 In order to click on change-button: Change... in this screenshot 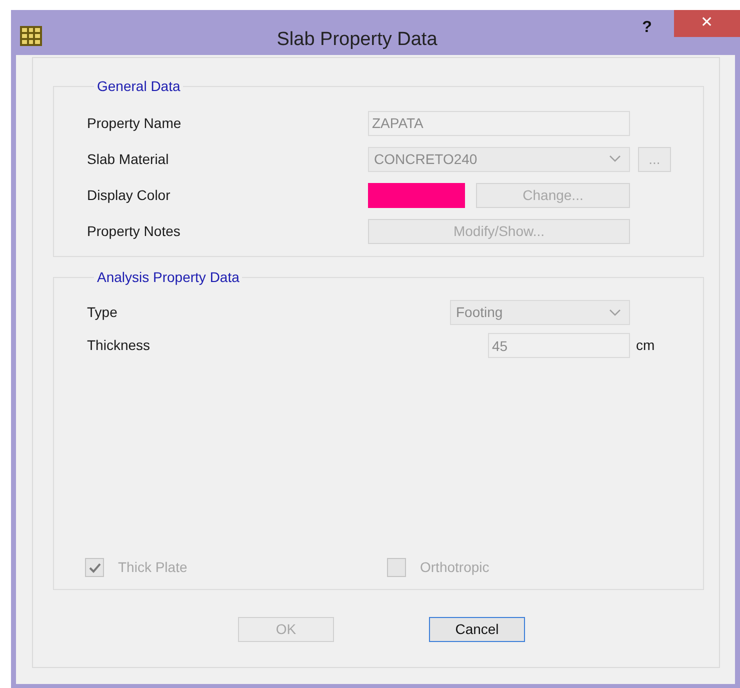, I will do `click(553, 195)`.